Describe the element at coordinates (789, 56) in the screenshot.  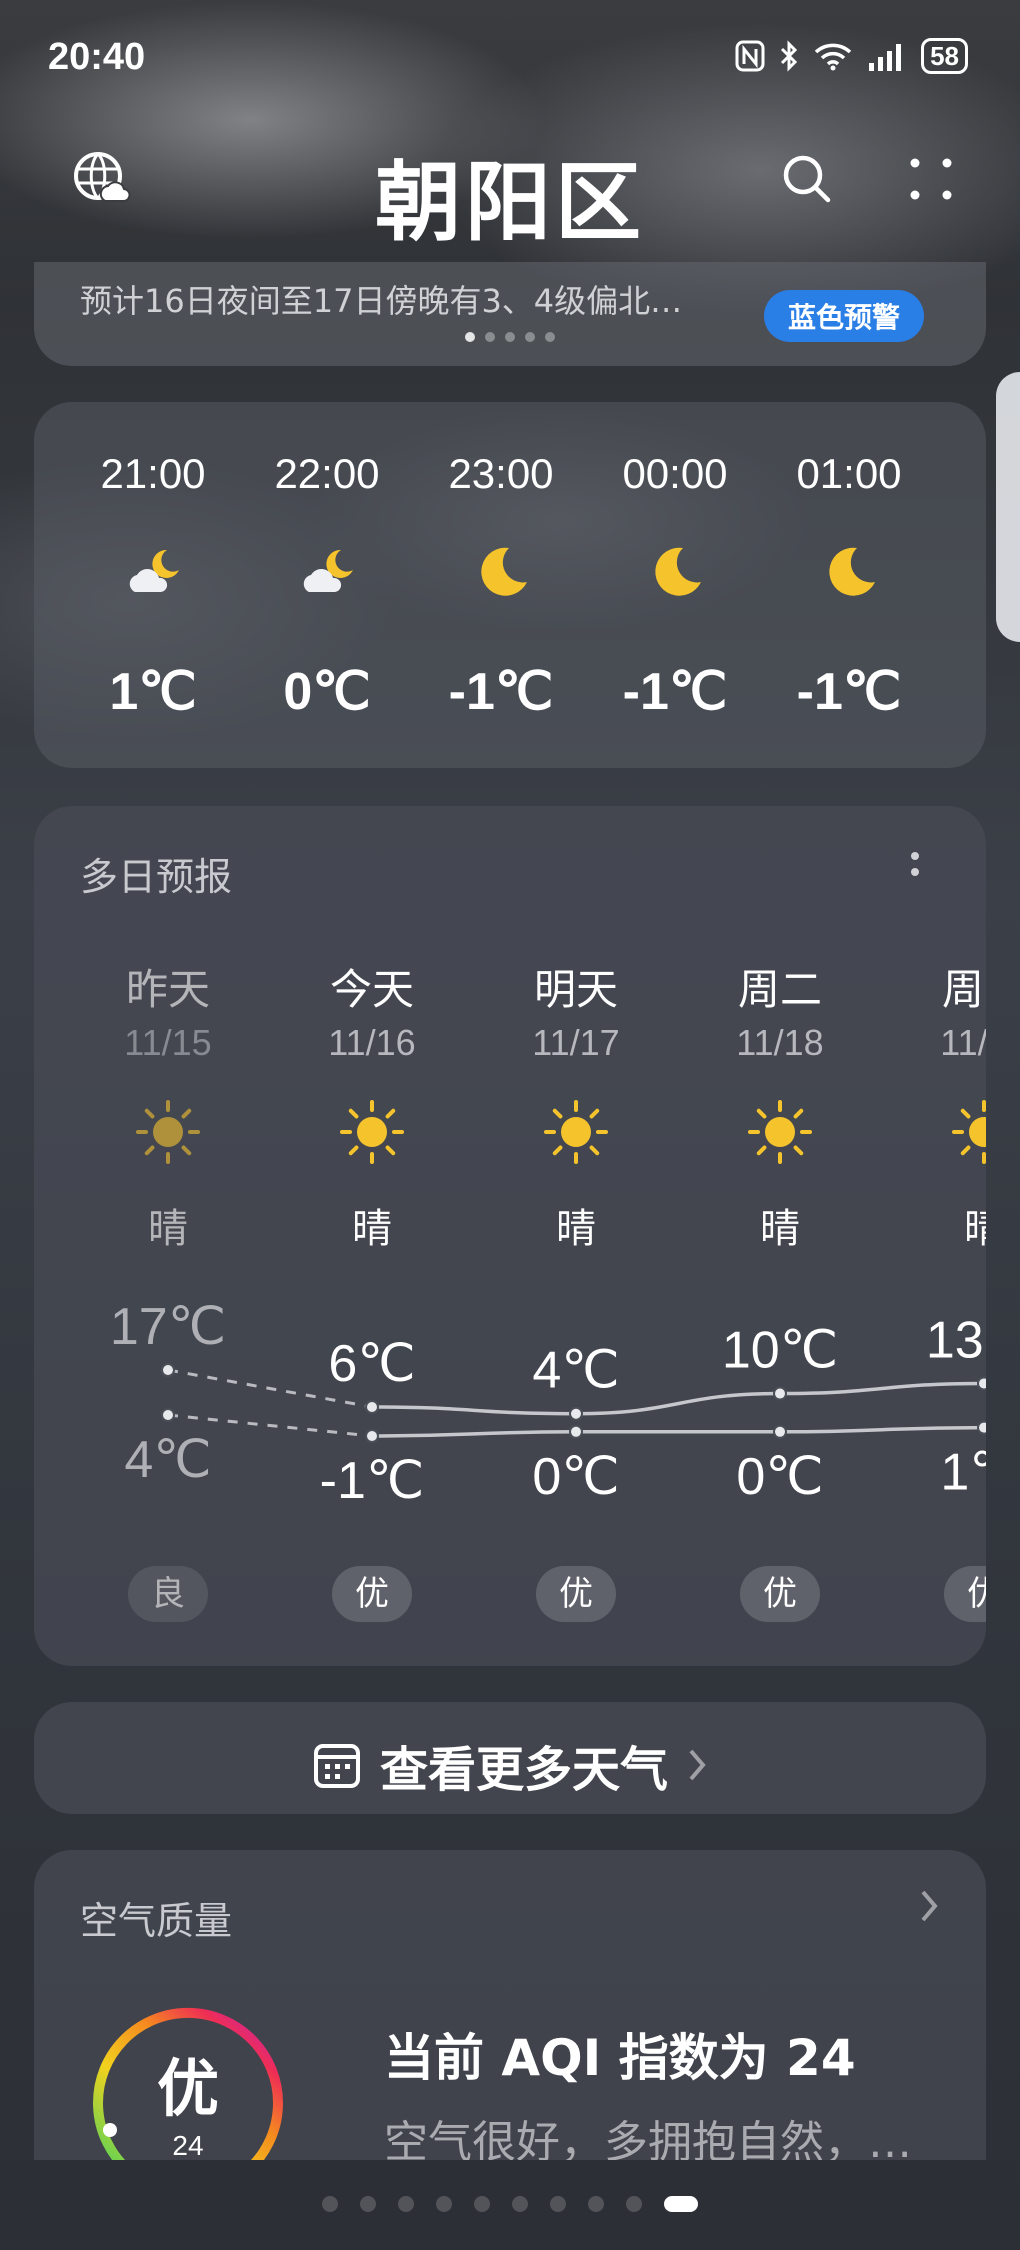
I see `bluetooth-icon` at that location.